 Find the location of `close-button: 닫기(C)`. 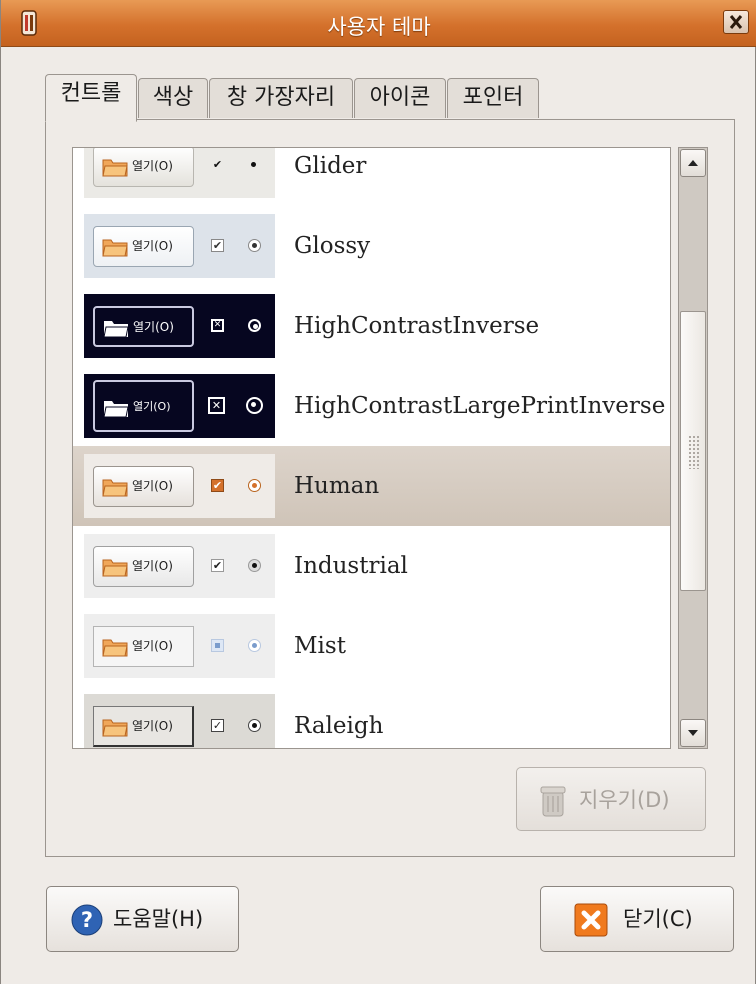

close-button: 닫기(C) is located at coordinates (637, 919).